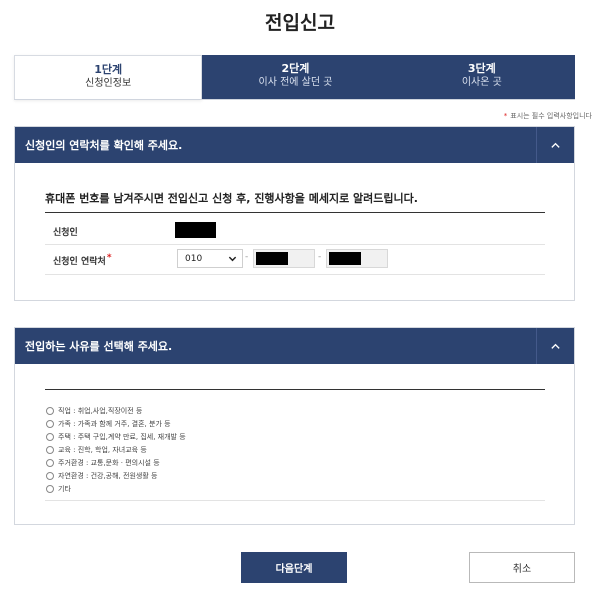 The width and height of the screenshot is (600, 595). I want to click on cancel-button: 취소, so click(522, 567).